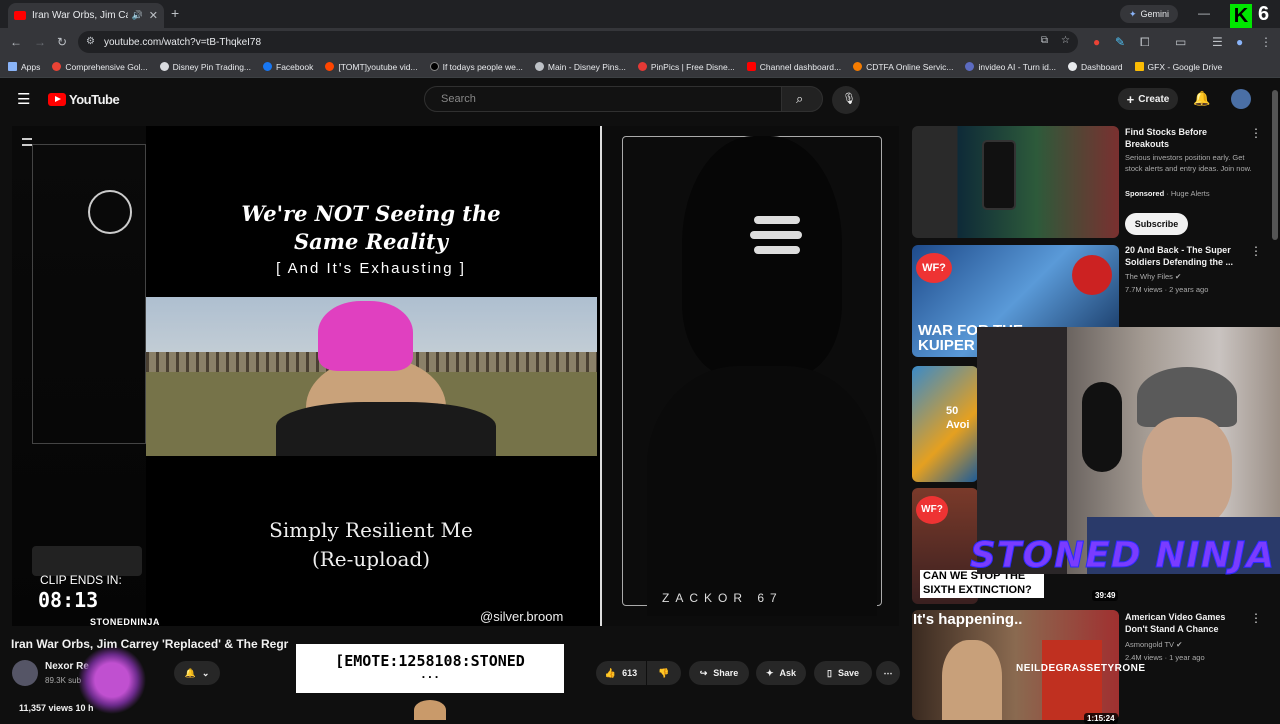  I want to click on notifications-dropdown: 🔔 ⌄, so click(197, 673).